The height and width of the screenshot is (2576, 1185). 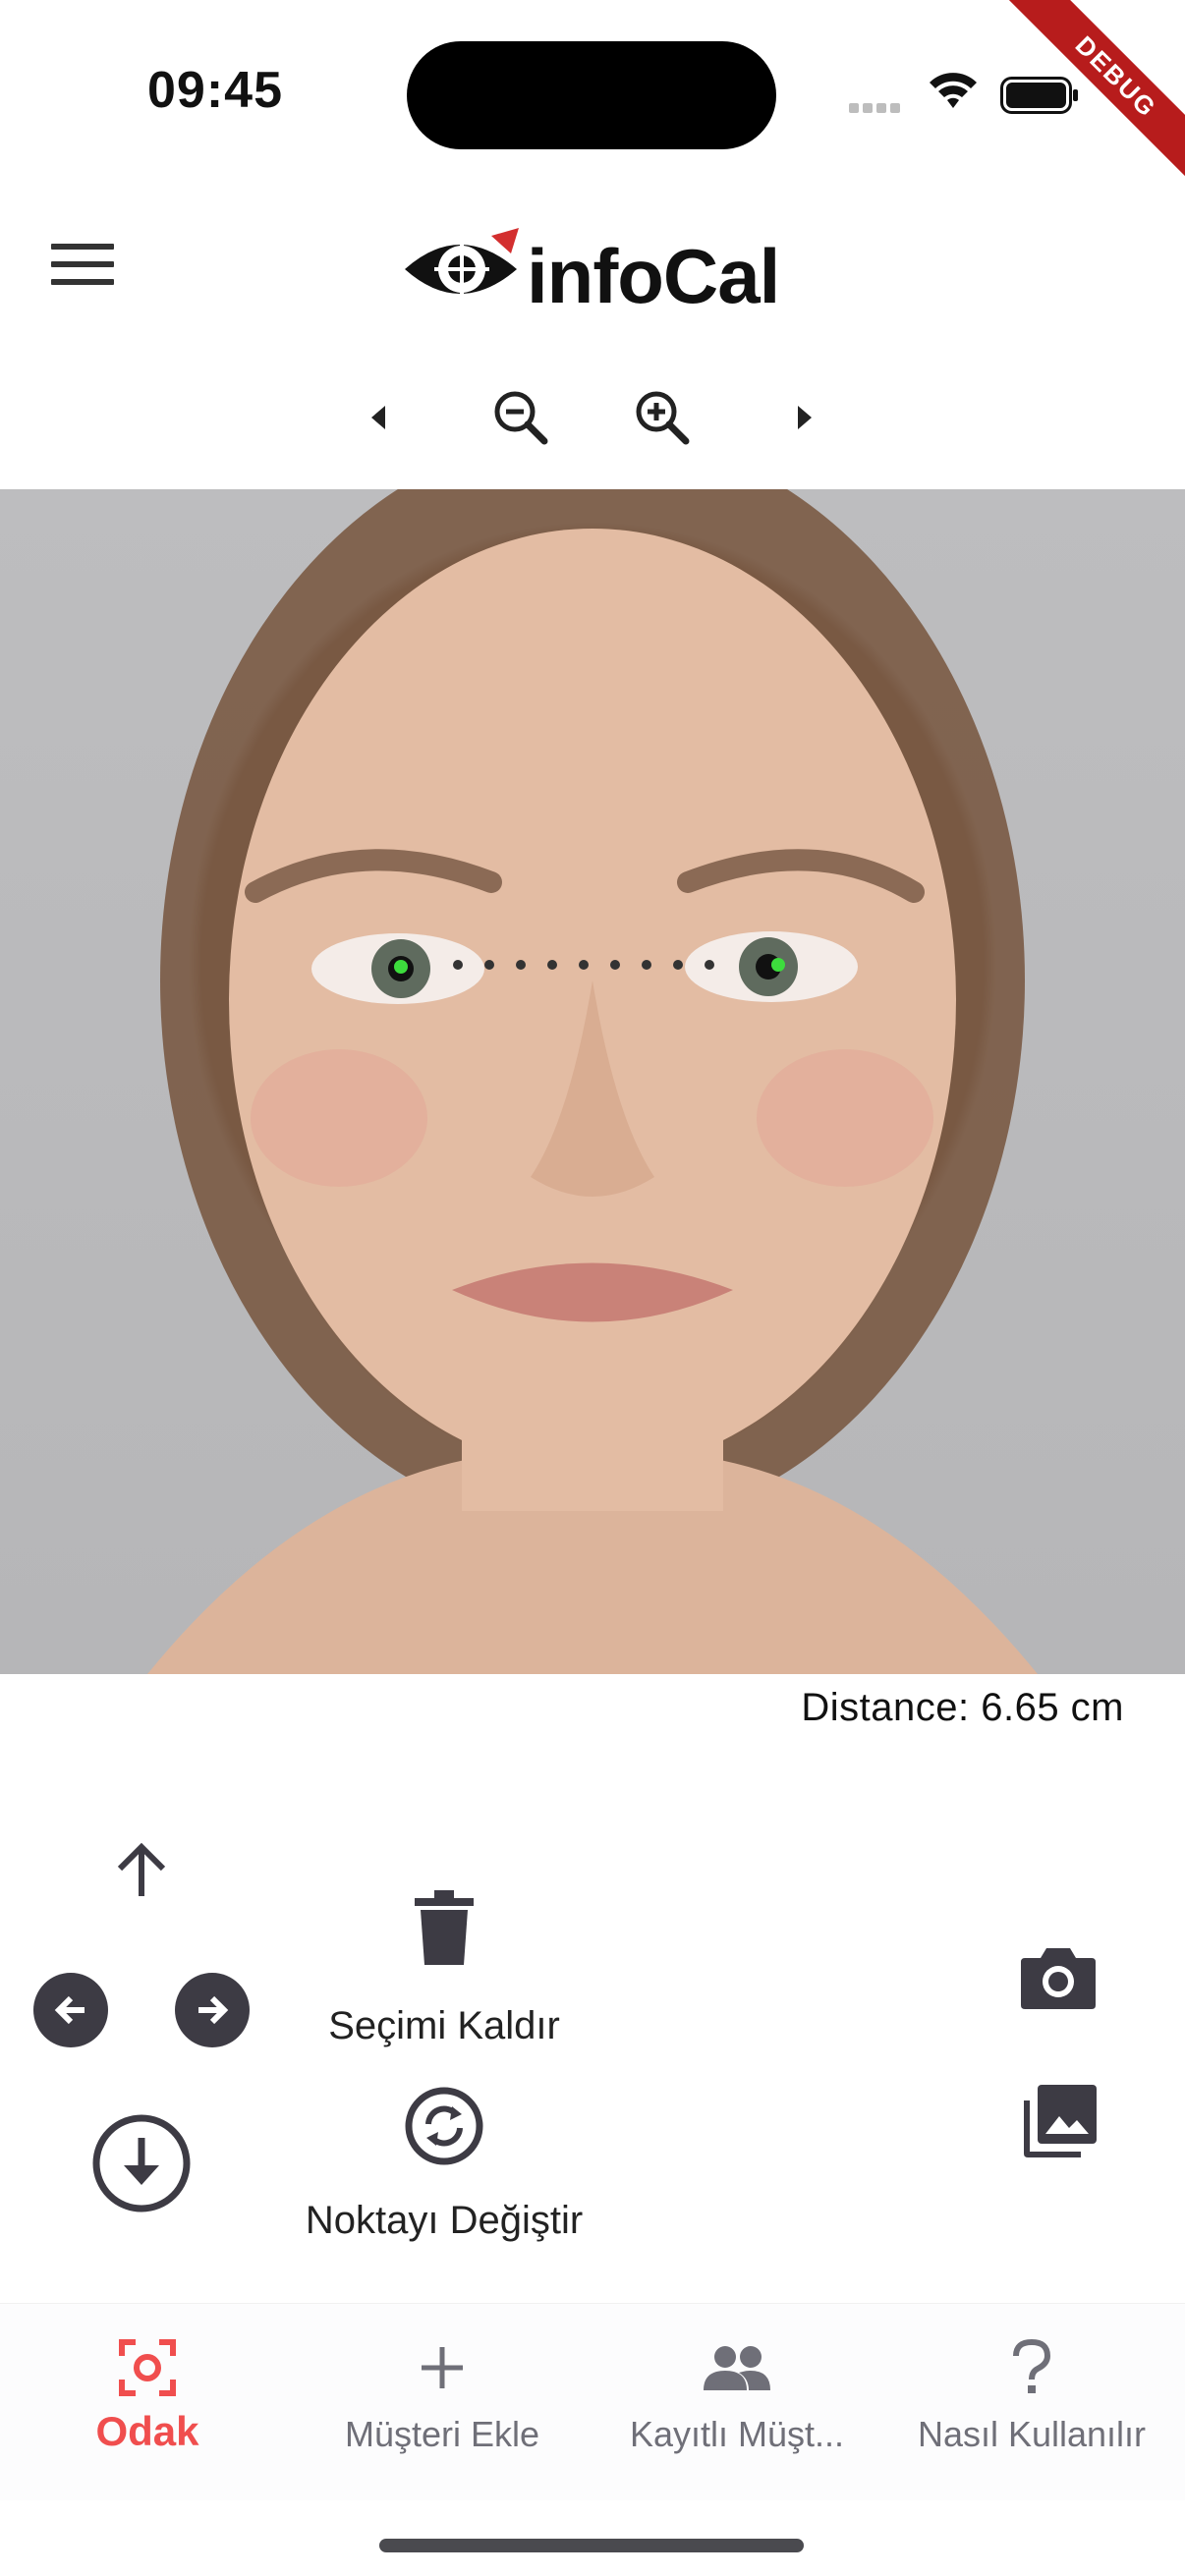 I want to click on logo-text: infoCal, so click(x=654, y=276).